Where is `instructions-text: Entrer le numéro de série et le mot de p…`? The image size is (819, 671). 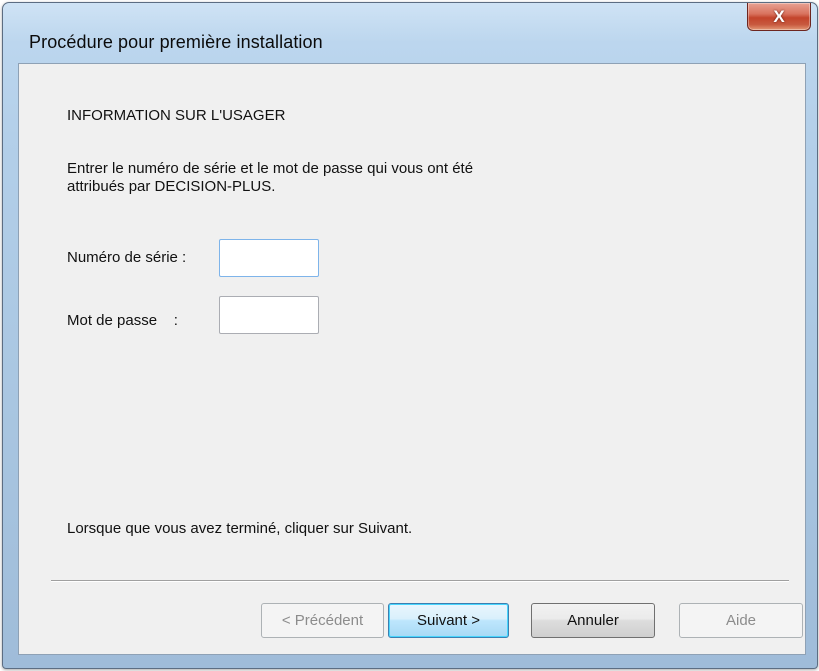
instructions-text: Entrer le numéro de série et le mot de p… is located at coordinates (347, 178).